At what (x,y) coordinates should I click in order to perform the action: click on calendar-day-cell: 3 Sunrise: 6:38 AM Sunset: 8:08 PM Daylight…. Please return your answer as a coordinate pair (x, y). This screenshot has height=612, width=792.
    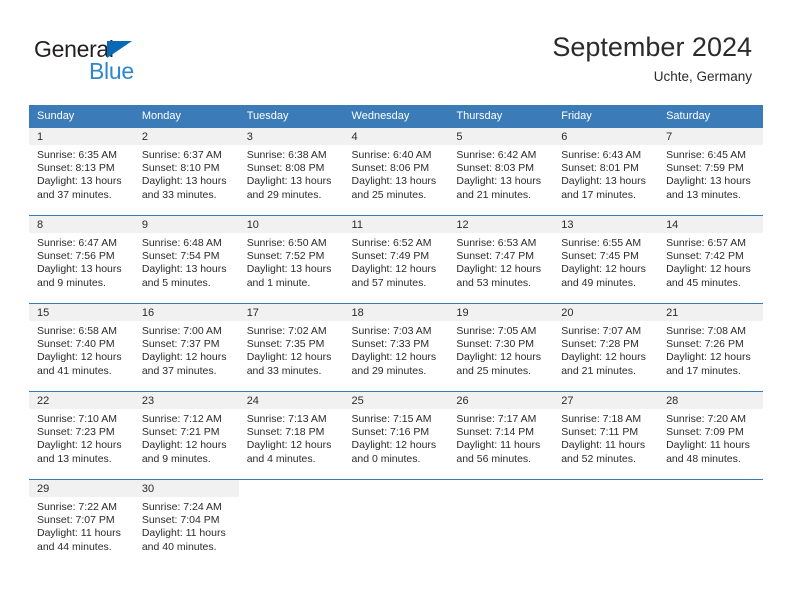
    Looking at the image, I should click on (291, 171).